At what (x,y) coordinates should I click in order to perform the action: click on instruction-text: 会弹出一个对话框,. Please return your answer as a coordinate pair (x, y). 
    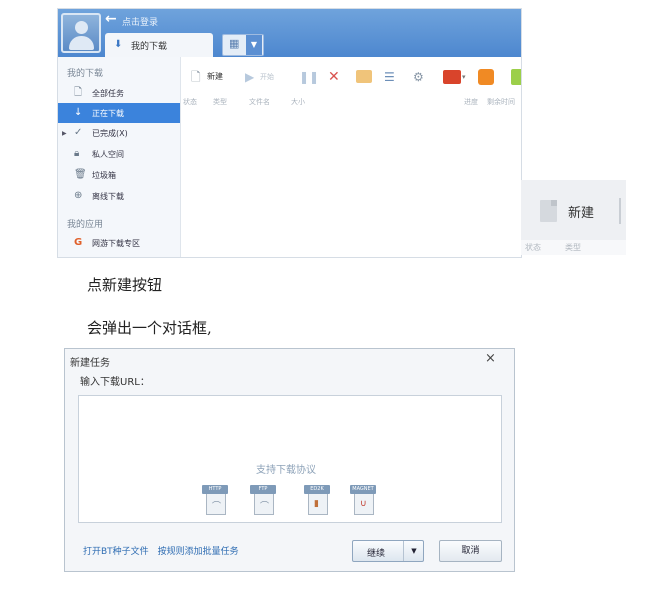
    Looking at the image, I should click on (149, 328).